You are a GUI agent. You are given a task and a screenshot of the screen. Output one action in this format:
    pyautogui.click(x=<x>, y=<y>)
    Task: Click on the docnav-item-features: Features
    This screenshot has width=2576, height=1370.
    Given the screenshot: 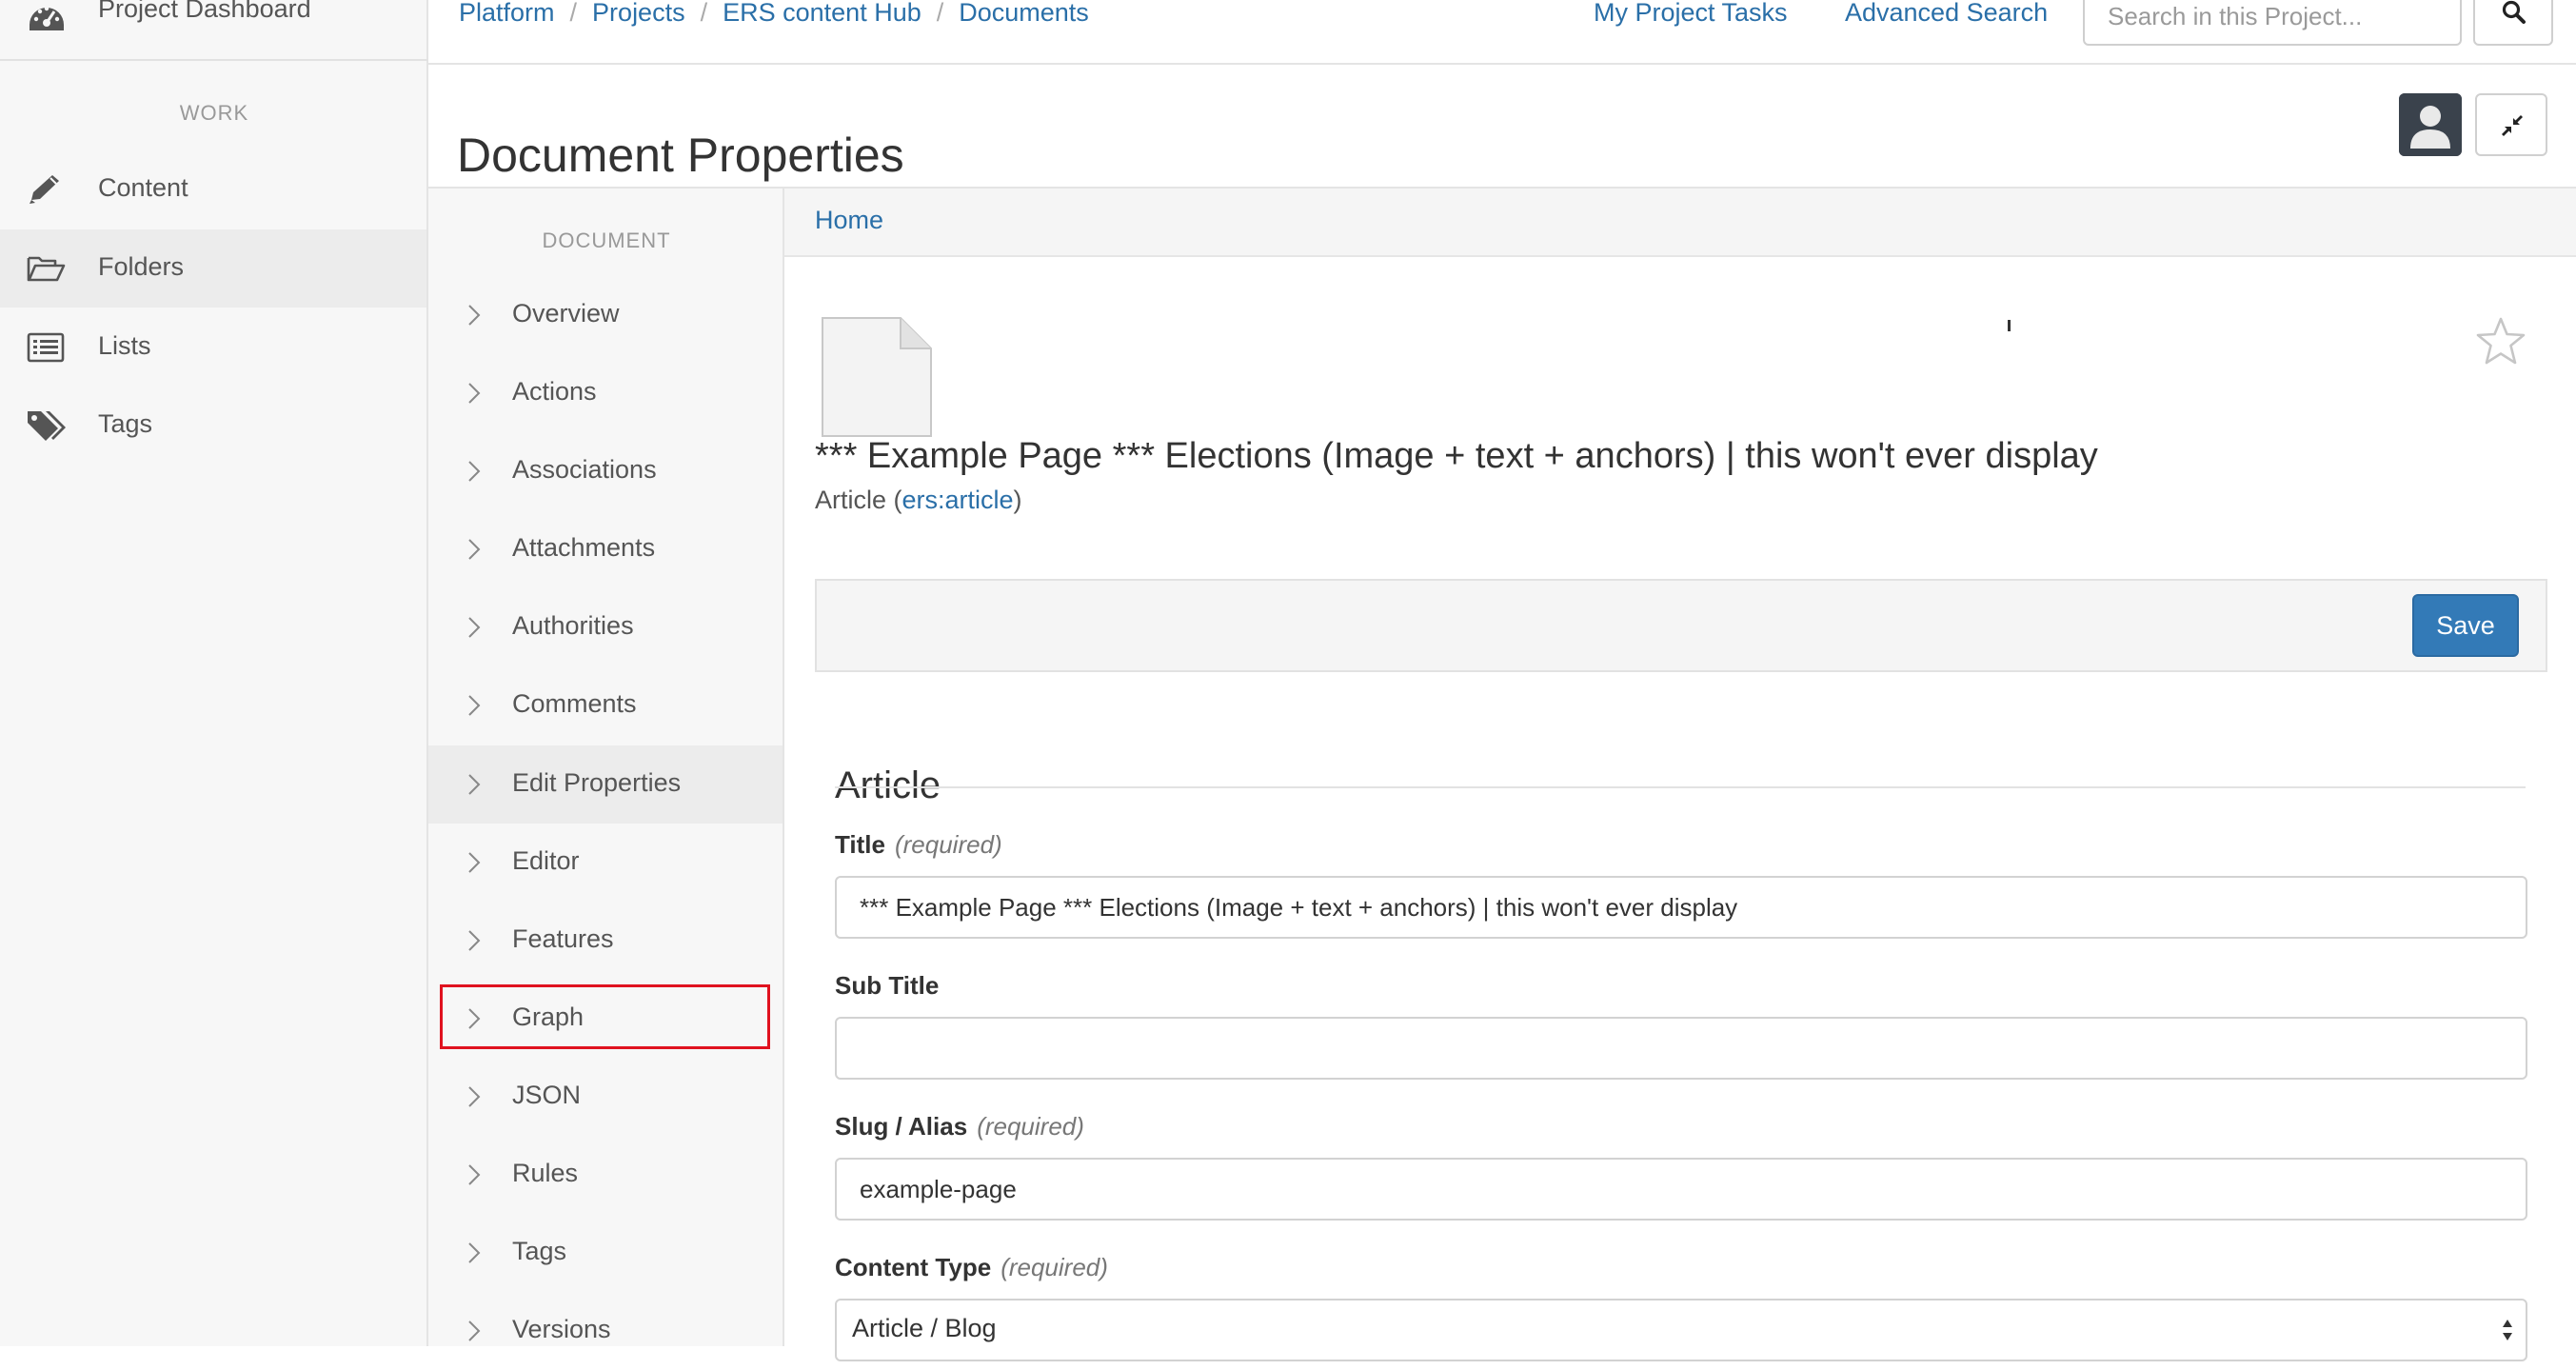 What is the action you would take?
    pyautogui.click(x=605, y=941)
    